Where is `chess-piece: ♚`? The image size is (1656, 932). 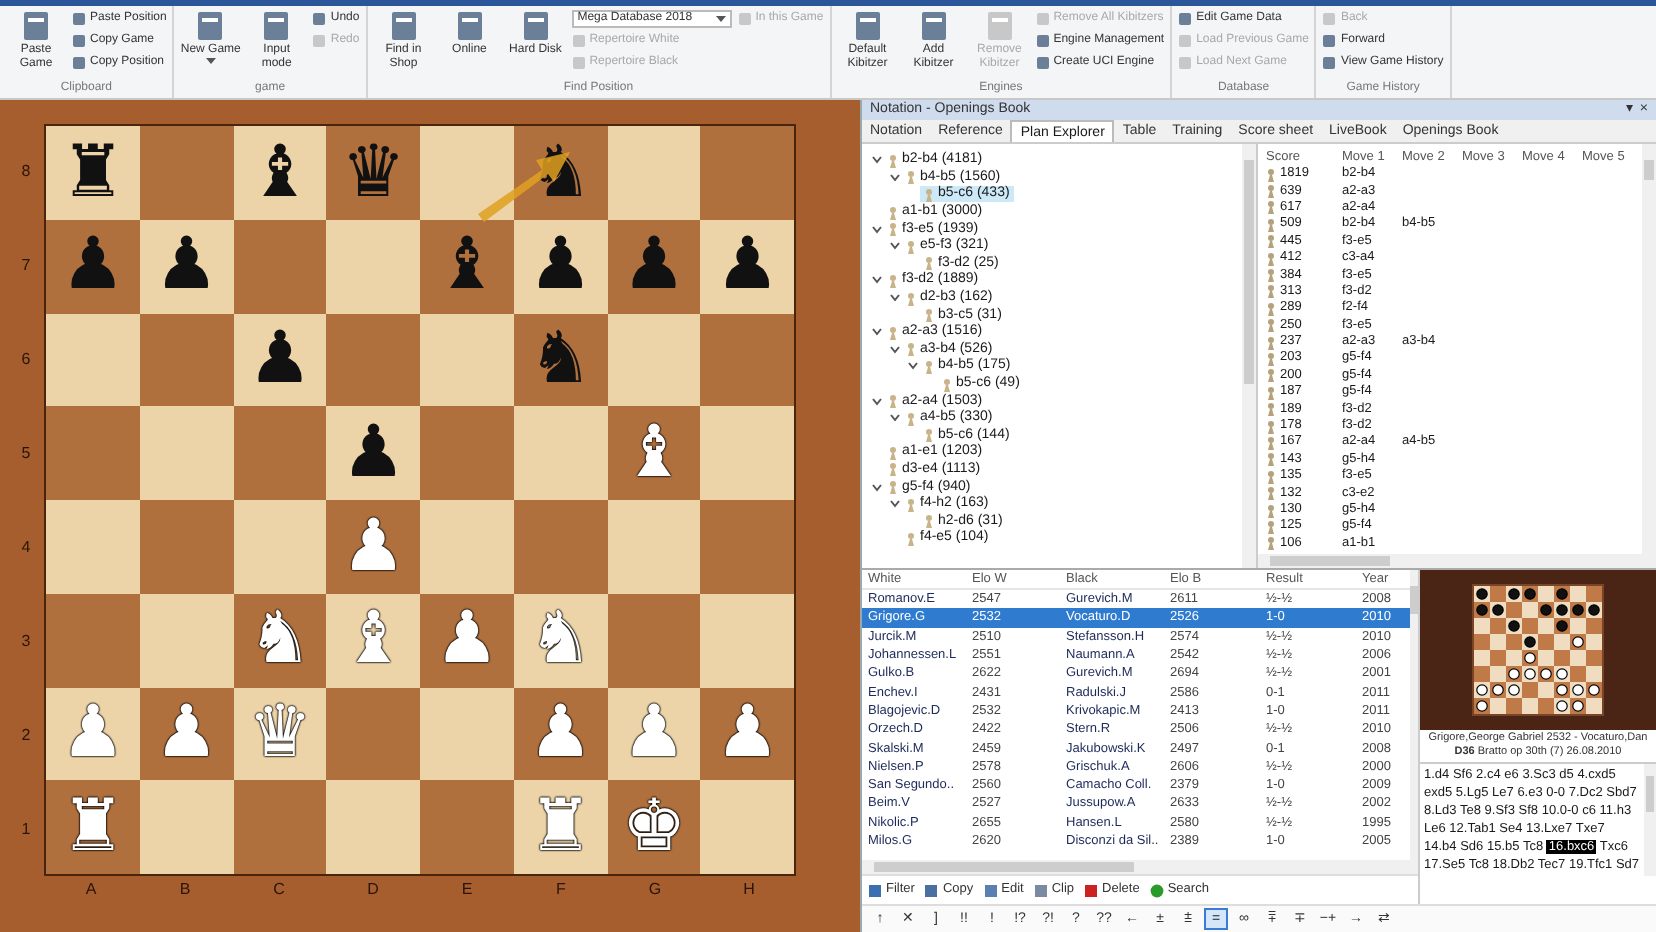 chess-piece: ♚ is located at coordinates (654, 827).